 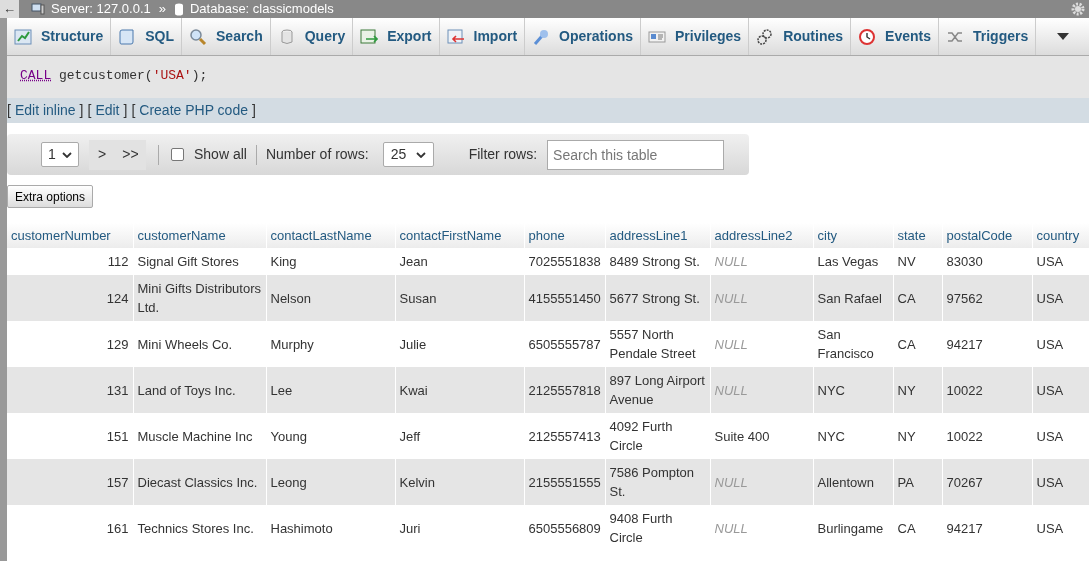 I want to click on back-link: ←, so click(x=9, y=9).